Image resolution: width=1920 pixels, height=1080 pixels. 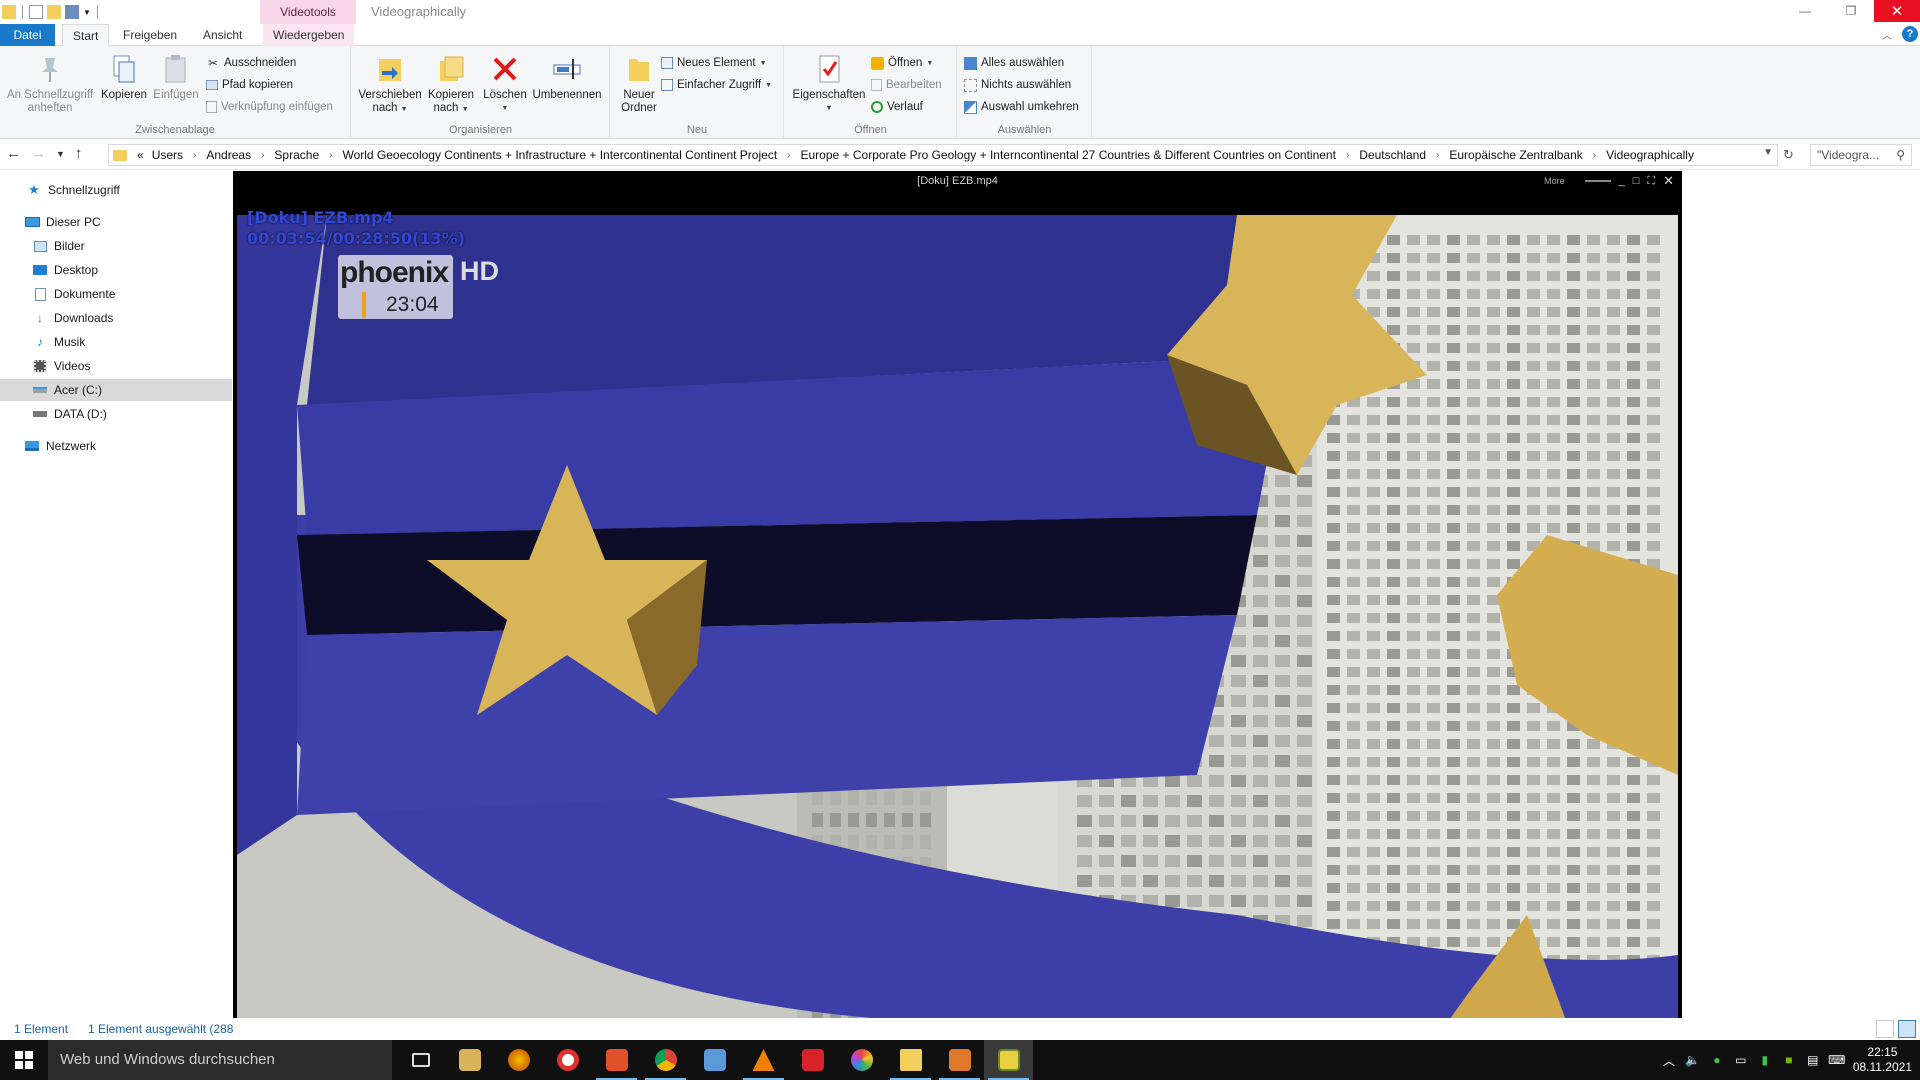 What do you see at coordinates (269, 107) in the screenshot?
I see `paste-shortcut-button: Verknüpfung einfügen` at bounding box center [269, 107].